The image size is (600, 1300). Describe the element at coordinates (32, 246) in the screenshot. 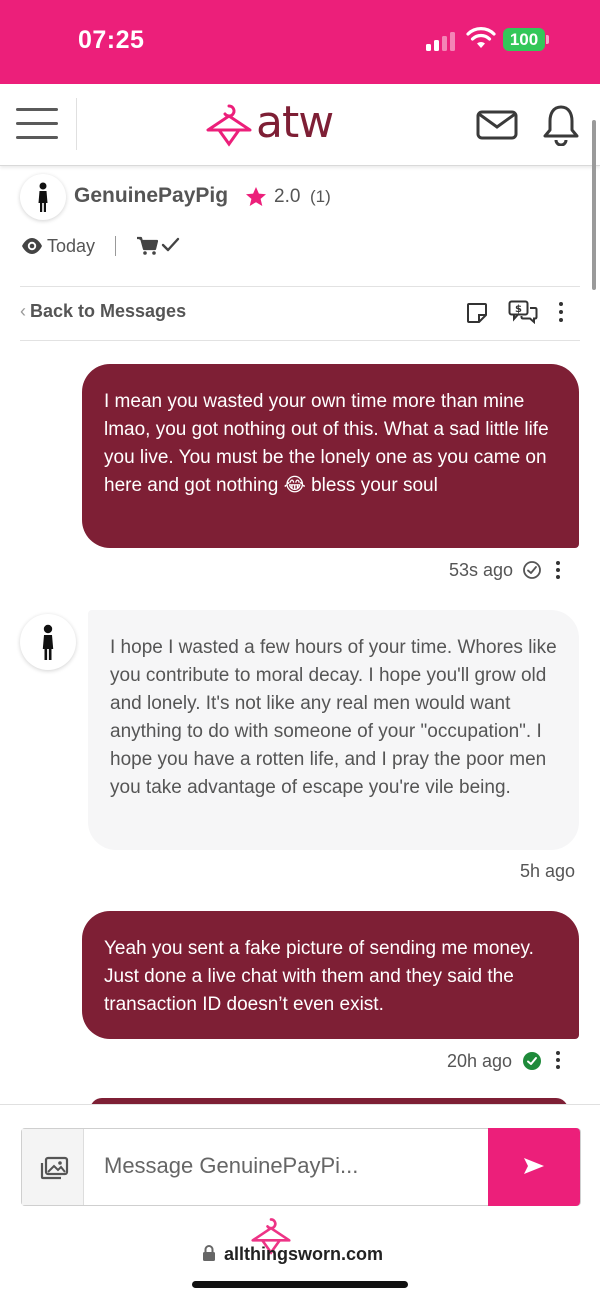

I see `eye-icon` at that location.